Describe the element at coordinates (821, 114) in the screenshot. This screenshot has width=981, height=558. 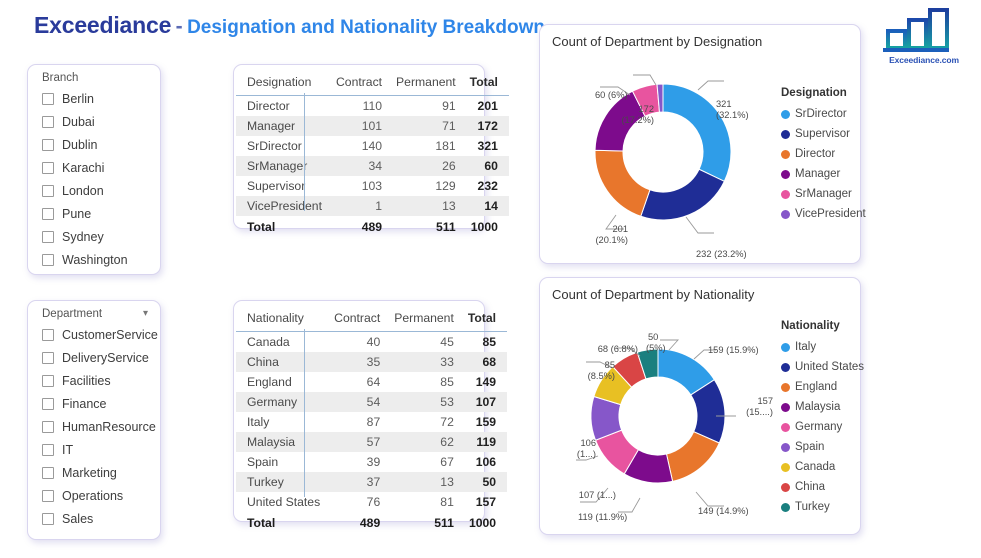
I see `legend-label: SrDirector` at that location.